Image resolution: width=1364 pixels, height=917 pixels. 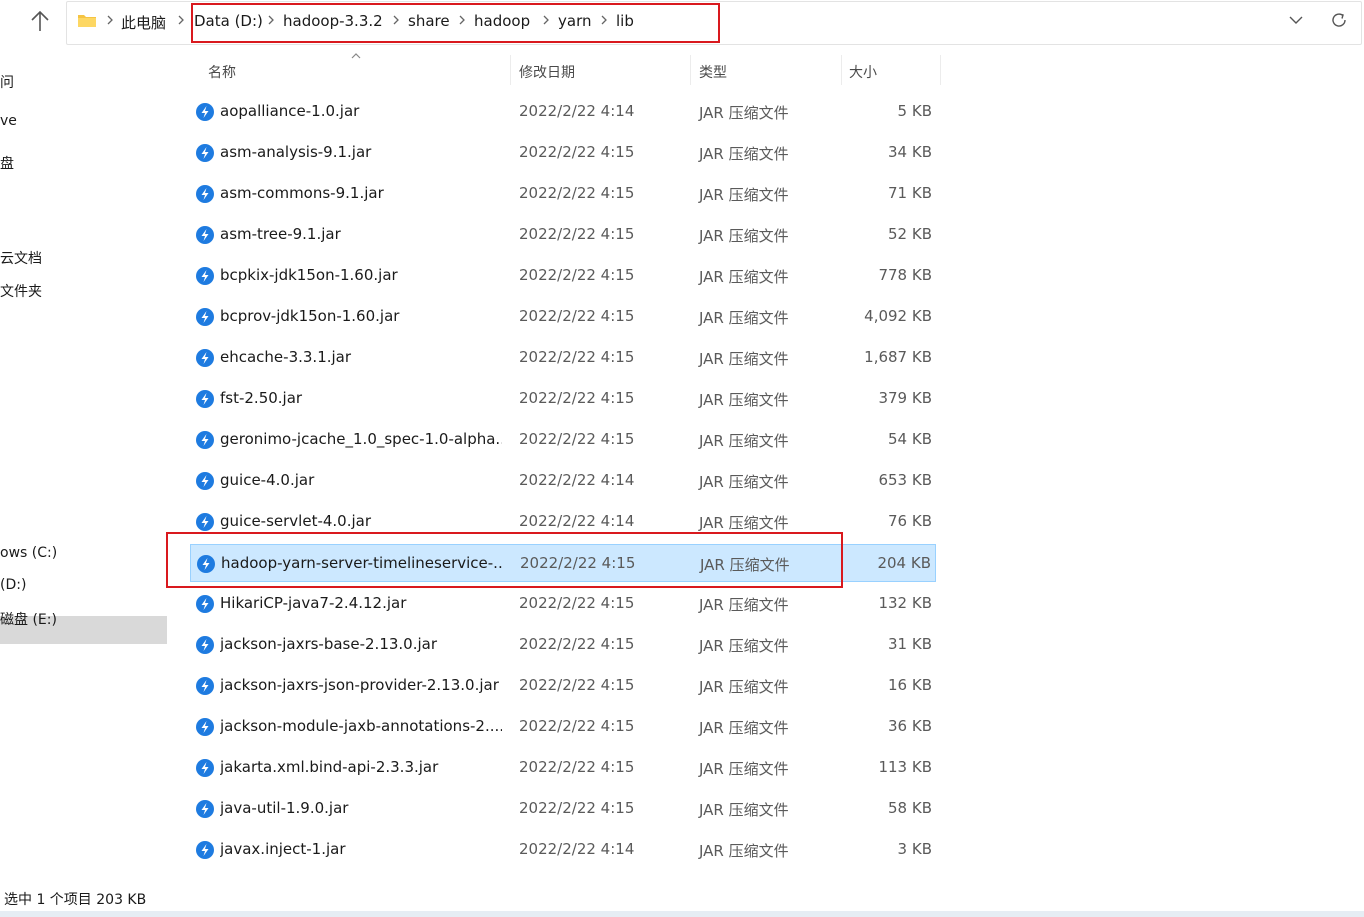 I want to click on file-name: asm-tree-9.1.jar, so click(x=280, y=234).